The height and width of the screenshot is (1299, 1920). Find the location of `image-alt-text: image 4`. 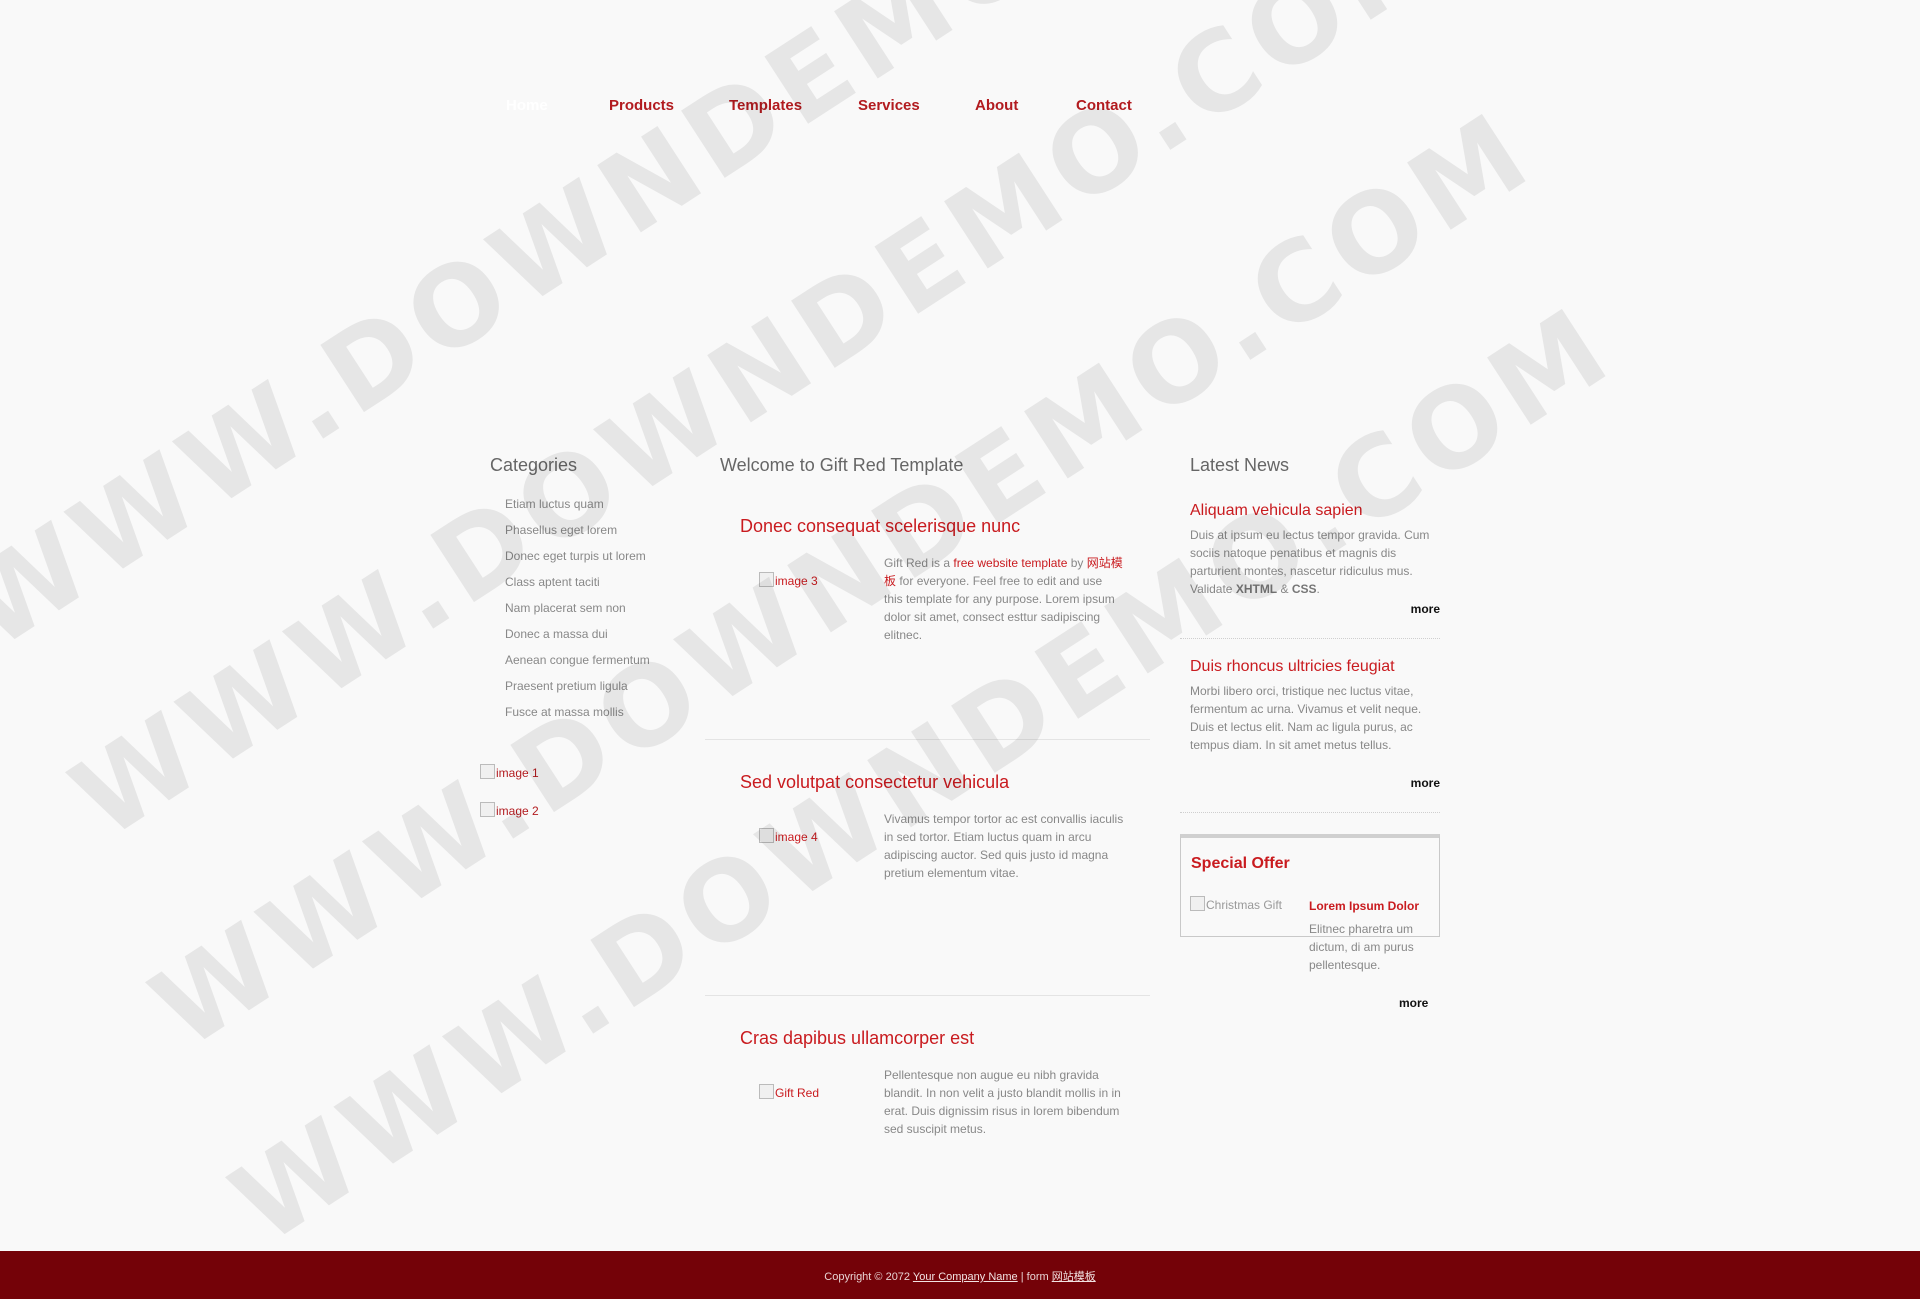

image-alt-text: image 4 is located at coordinates (796, 837).